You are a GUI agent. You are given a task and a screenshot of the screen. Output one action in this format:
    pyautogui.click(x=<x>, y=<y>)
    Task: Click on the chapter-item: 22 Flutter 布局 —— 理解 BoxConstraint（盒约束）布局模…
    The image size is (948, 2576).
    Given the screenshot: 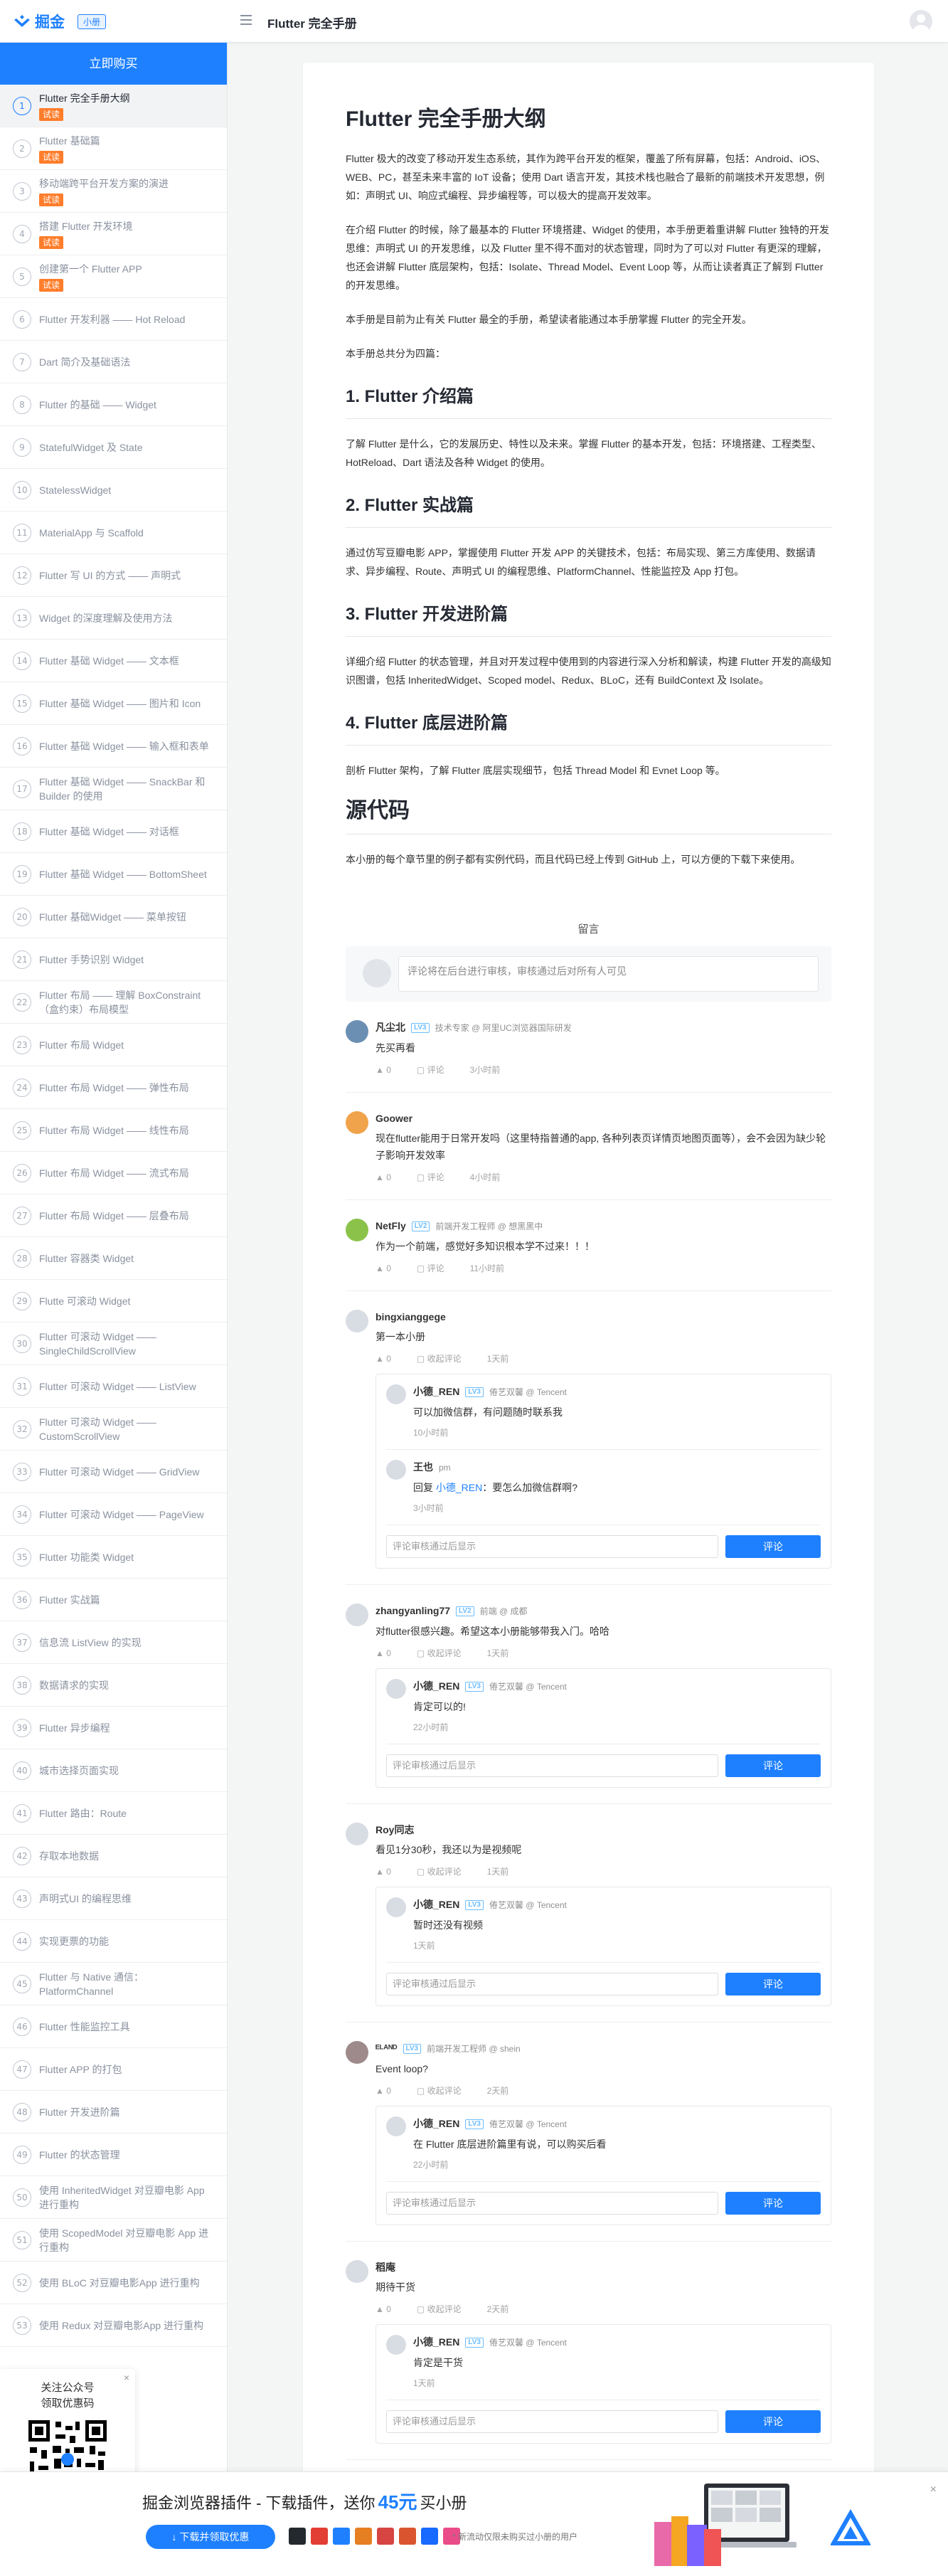 What is the action you would take?
    pyautogui.click(x=114, y=1002)
    